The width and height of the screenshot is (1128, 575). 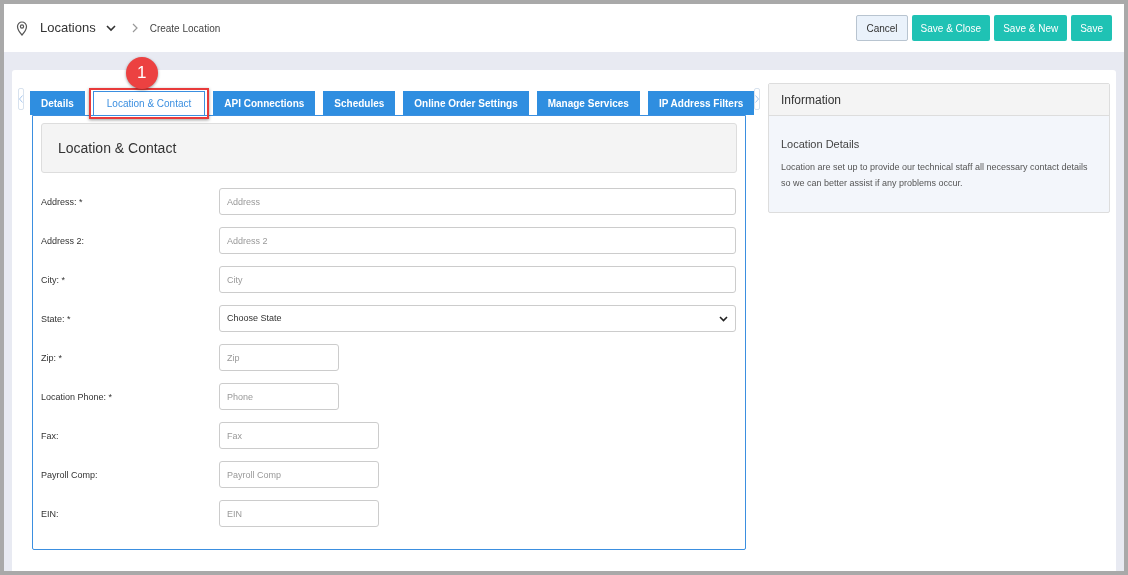 What do you see at coordinates (279, 357) in the screenshot?
I see `input-field: Zip` at bounding box center [279, 357].